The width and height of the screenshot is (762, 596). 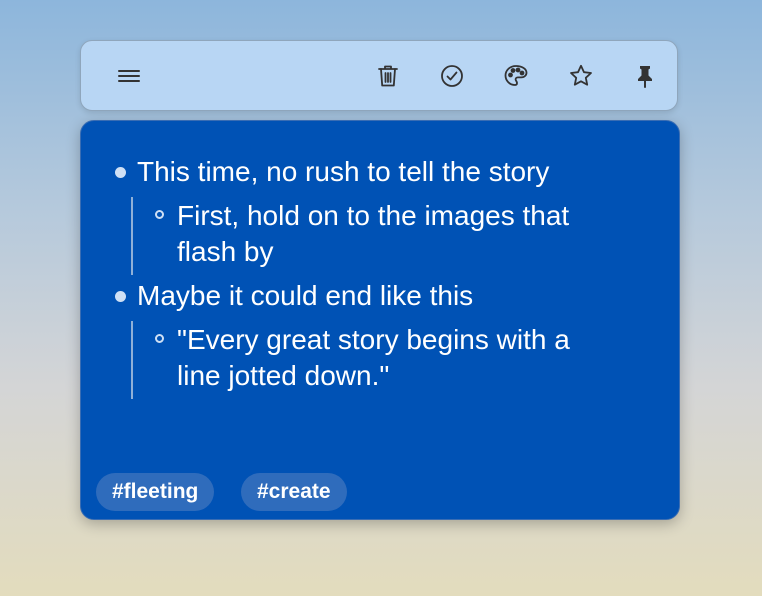 I want to click on list-item-line: flash by, so click(x=225, y=251).